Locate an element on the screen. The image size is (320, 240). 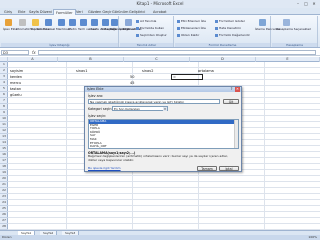
show-formulas-button: Formülleri Göster is located at coordinates (230, 21).